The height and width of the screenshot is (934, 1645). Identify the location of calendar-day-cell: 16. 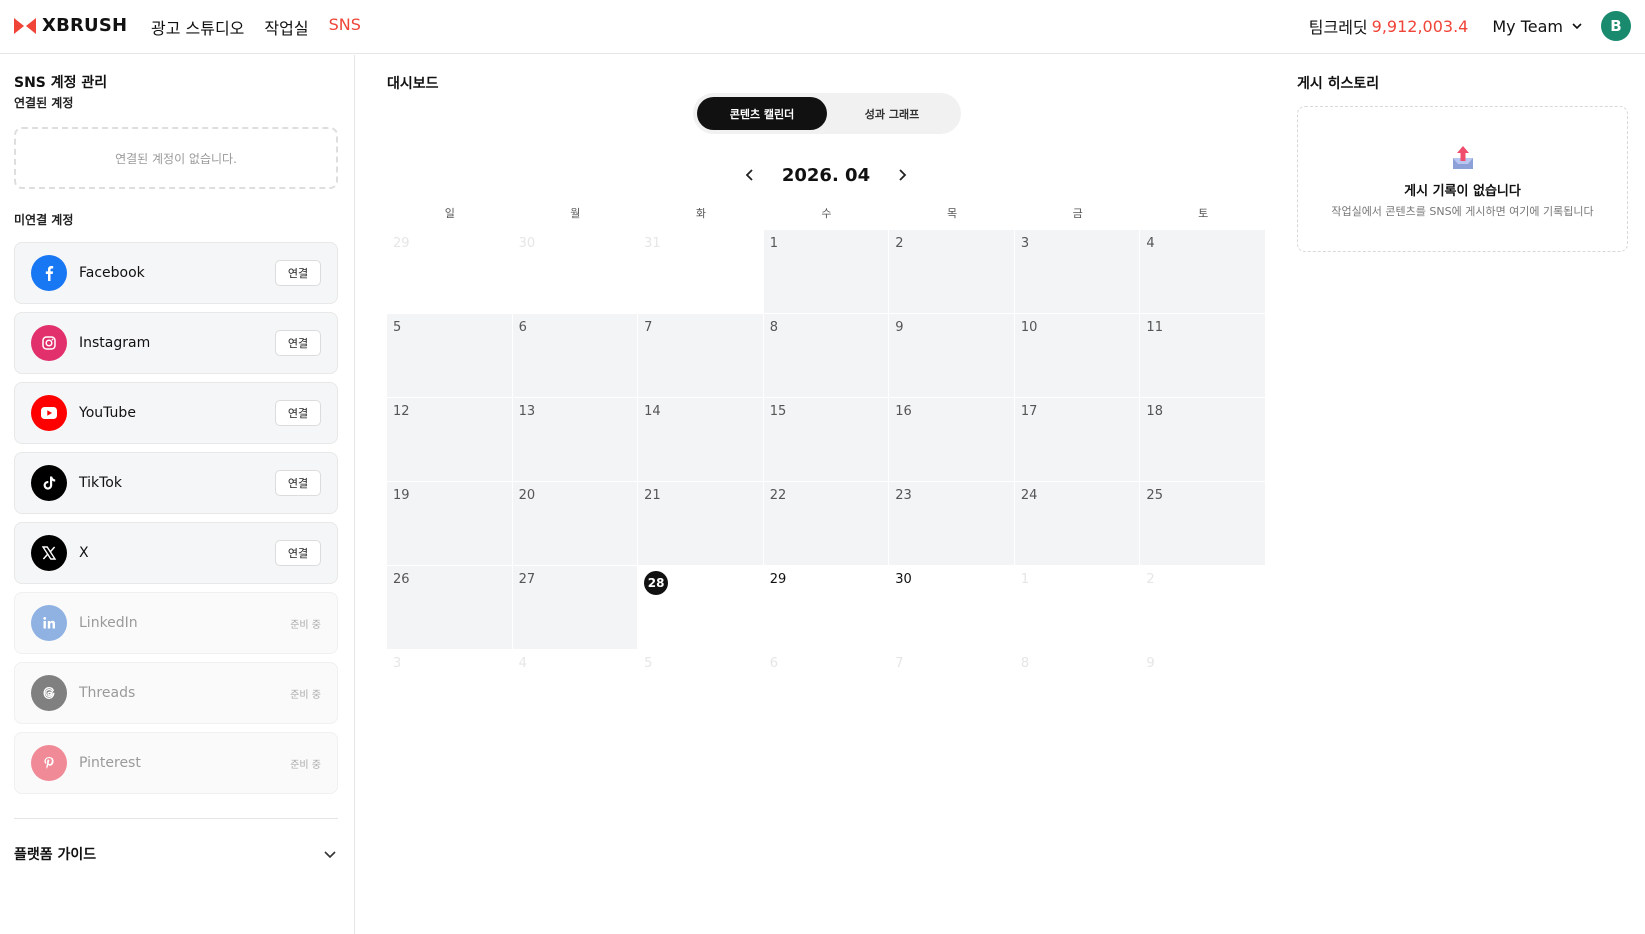
(952, 440).